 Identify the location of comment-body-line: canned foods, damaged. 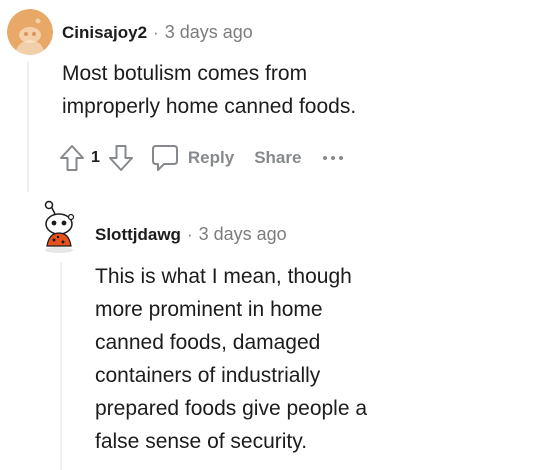
(208, 342).